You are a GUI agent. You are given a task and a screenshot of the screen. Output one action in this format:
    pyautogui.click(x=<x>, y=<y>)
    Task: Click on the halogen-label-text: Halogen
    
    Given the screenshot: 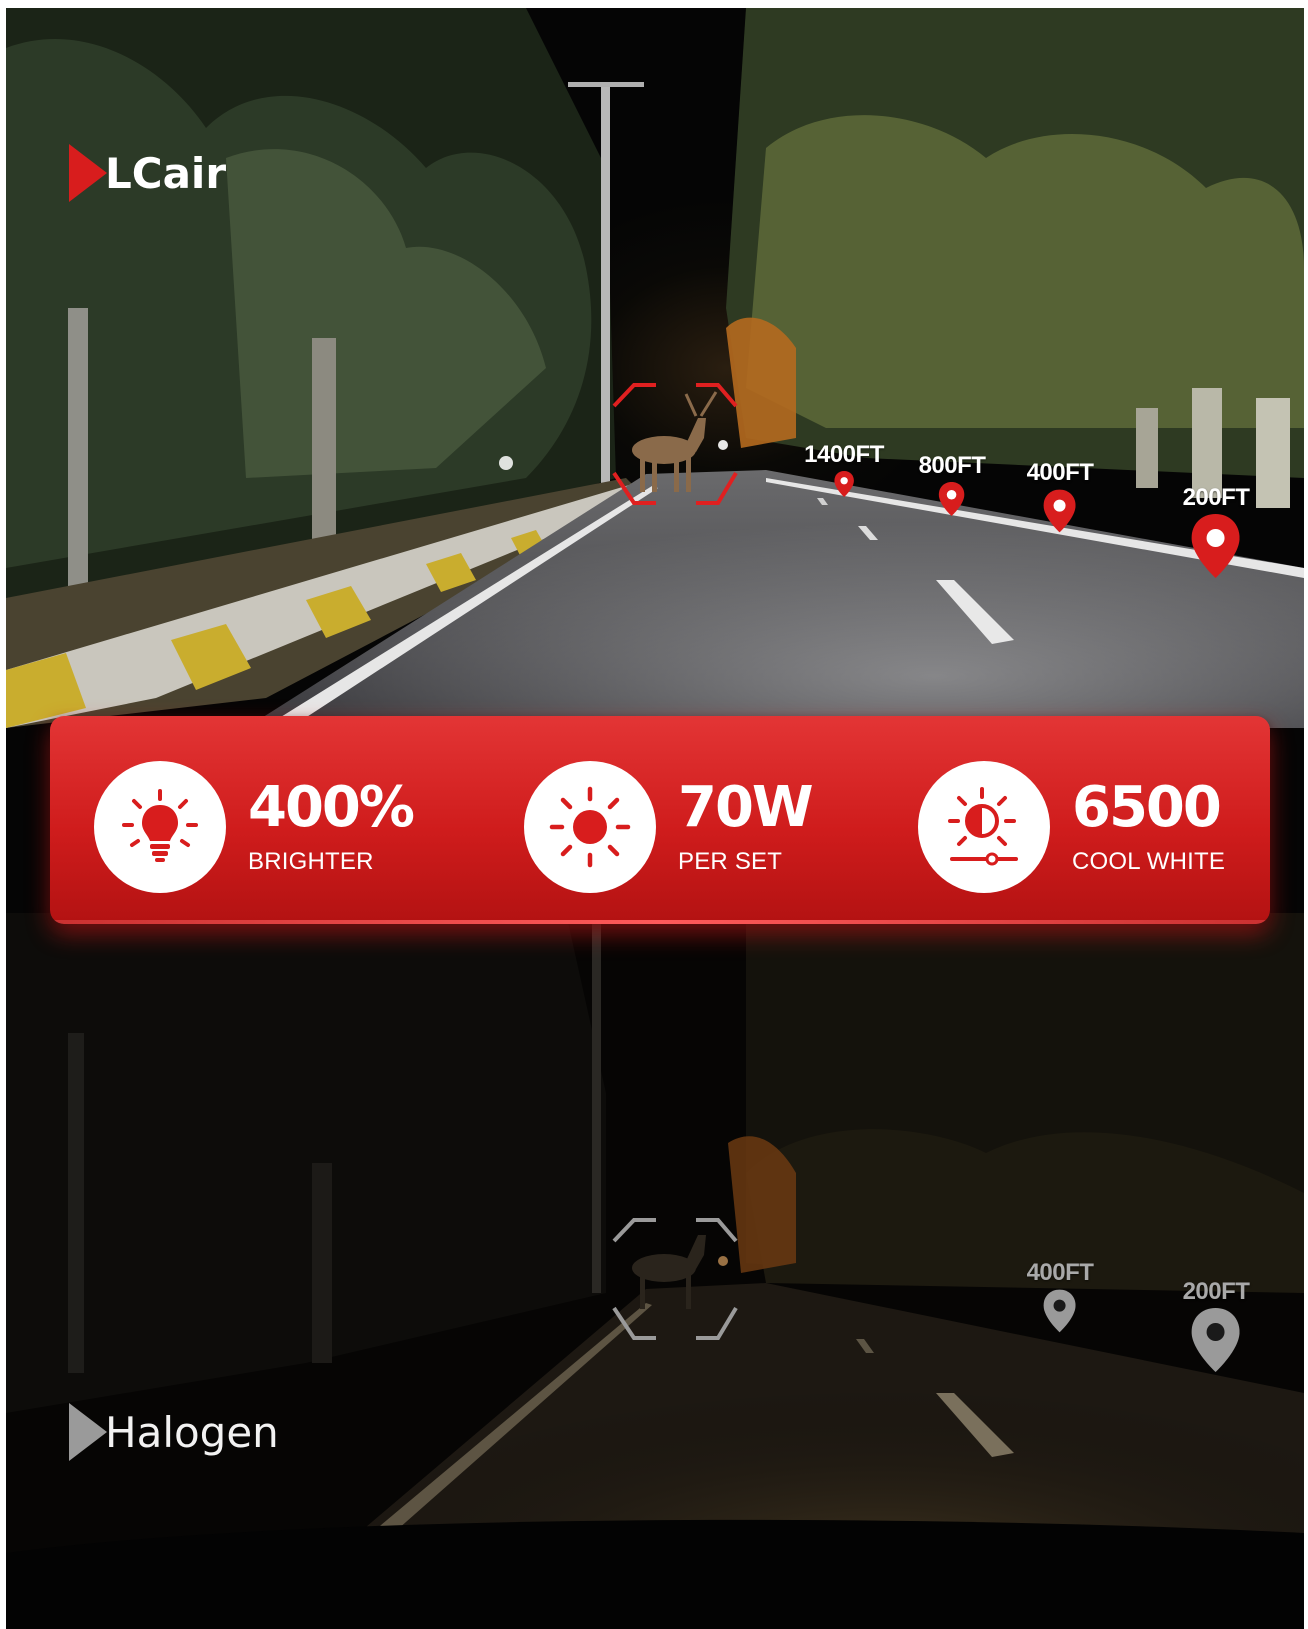 What is the action you would take?
    pyautogui.click(x=192, y=1432)
    